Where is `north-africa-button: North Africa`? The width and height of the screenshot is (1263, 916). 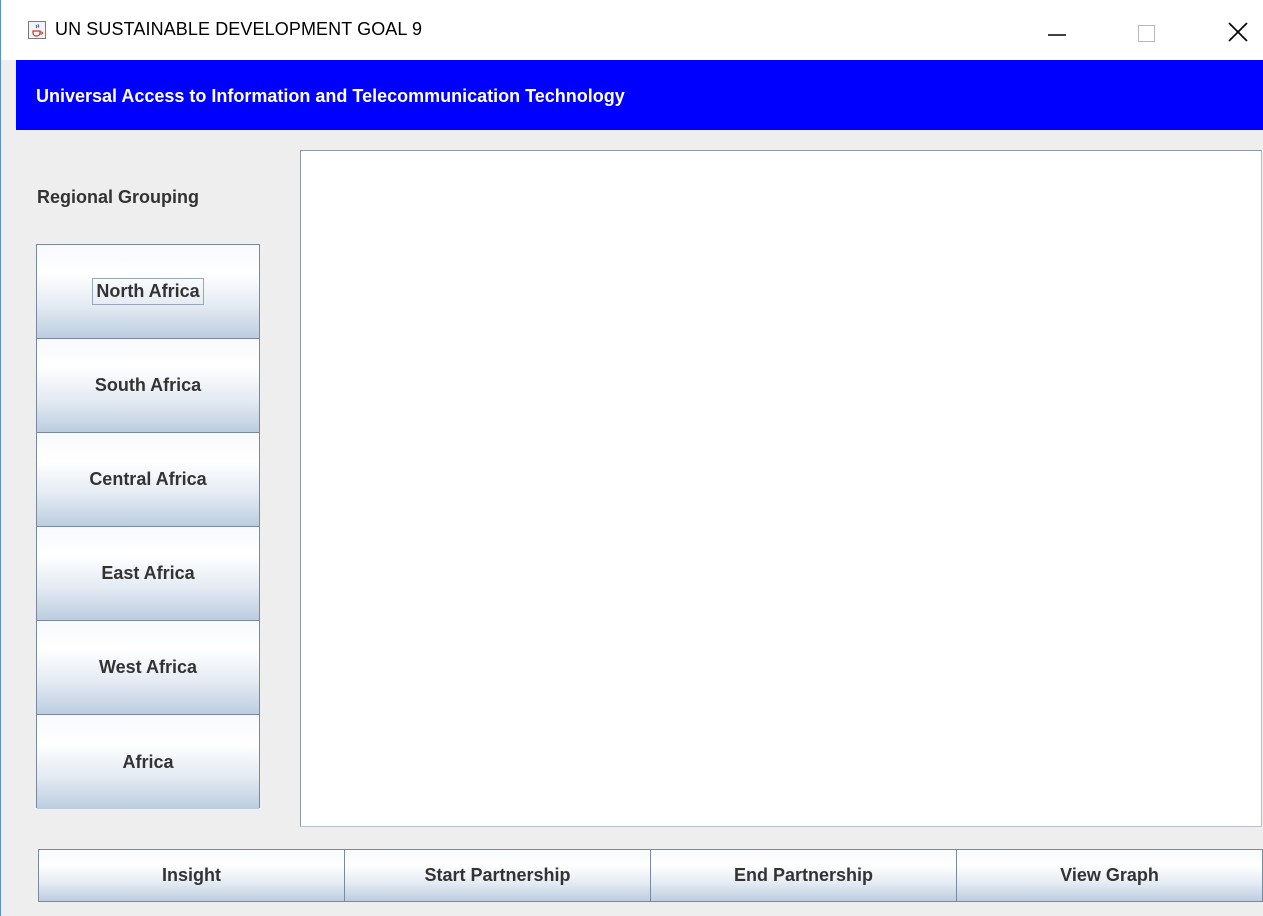
north-africa-button: North Africa is located at coordinates (148, 292).